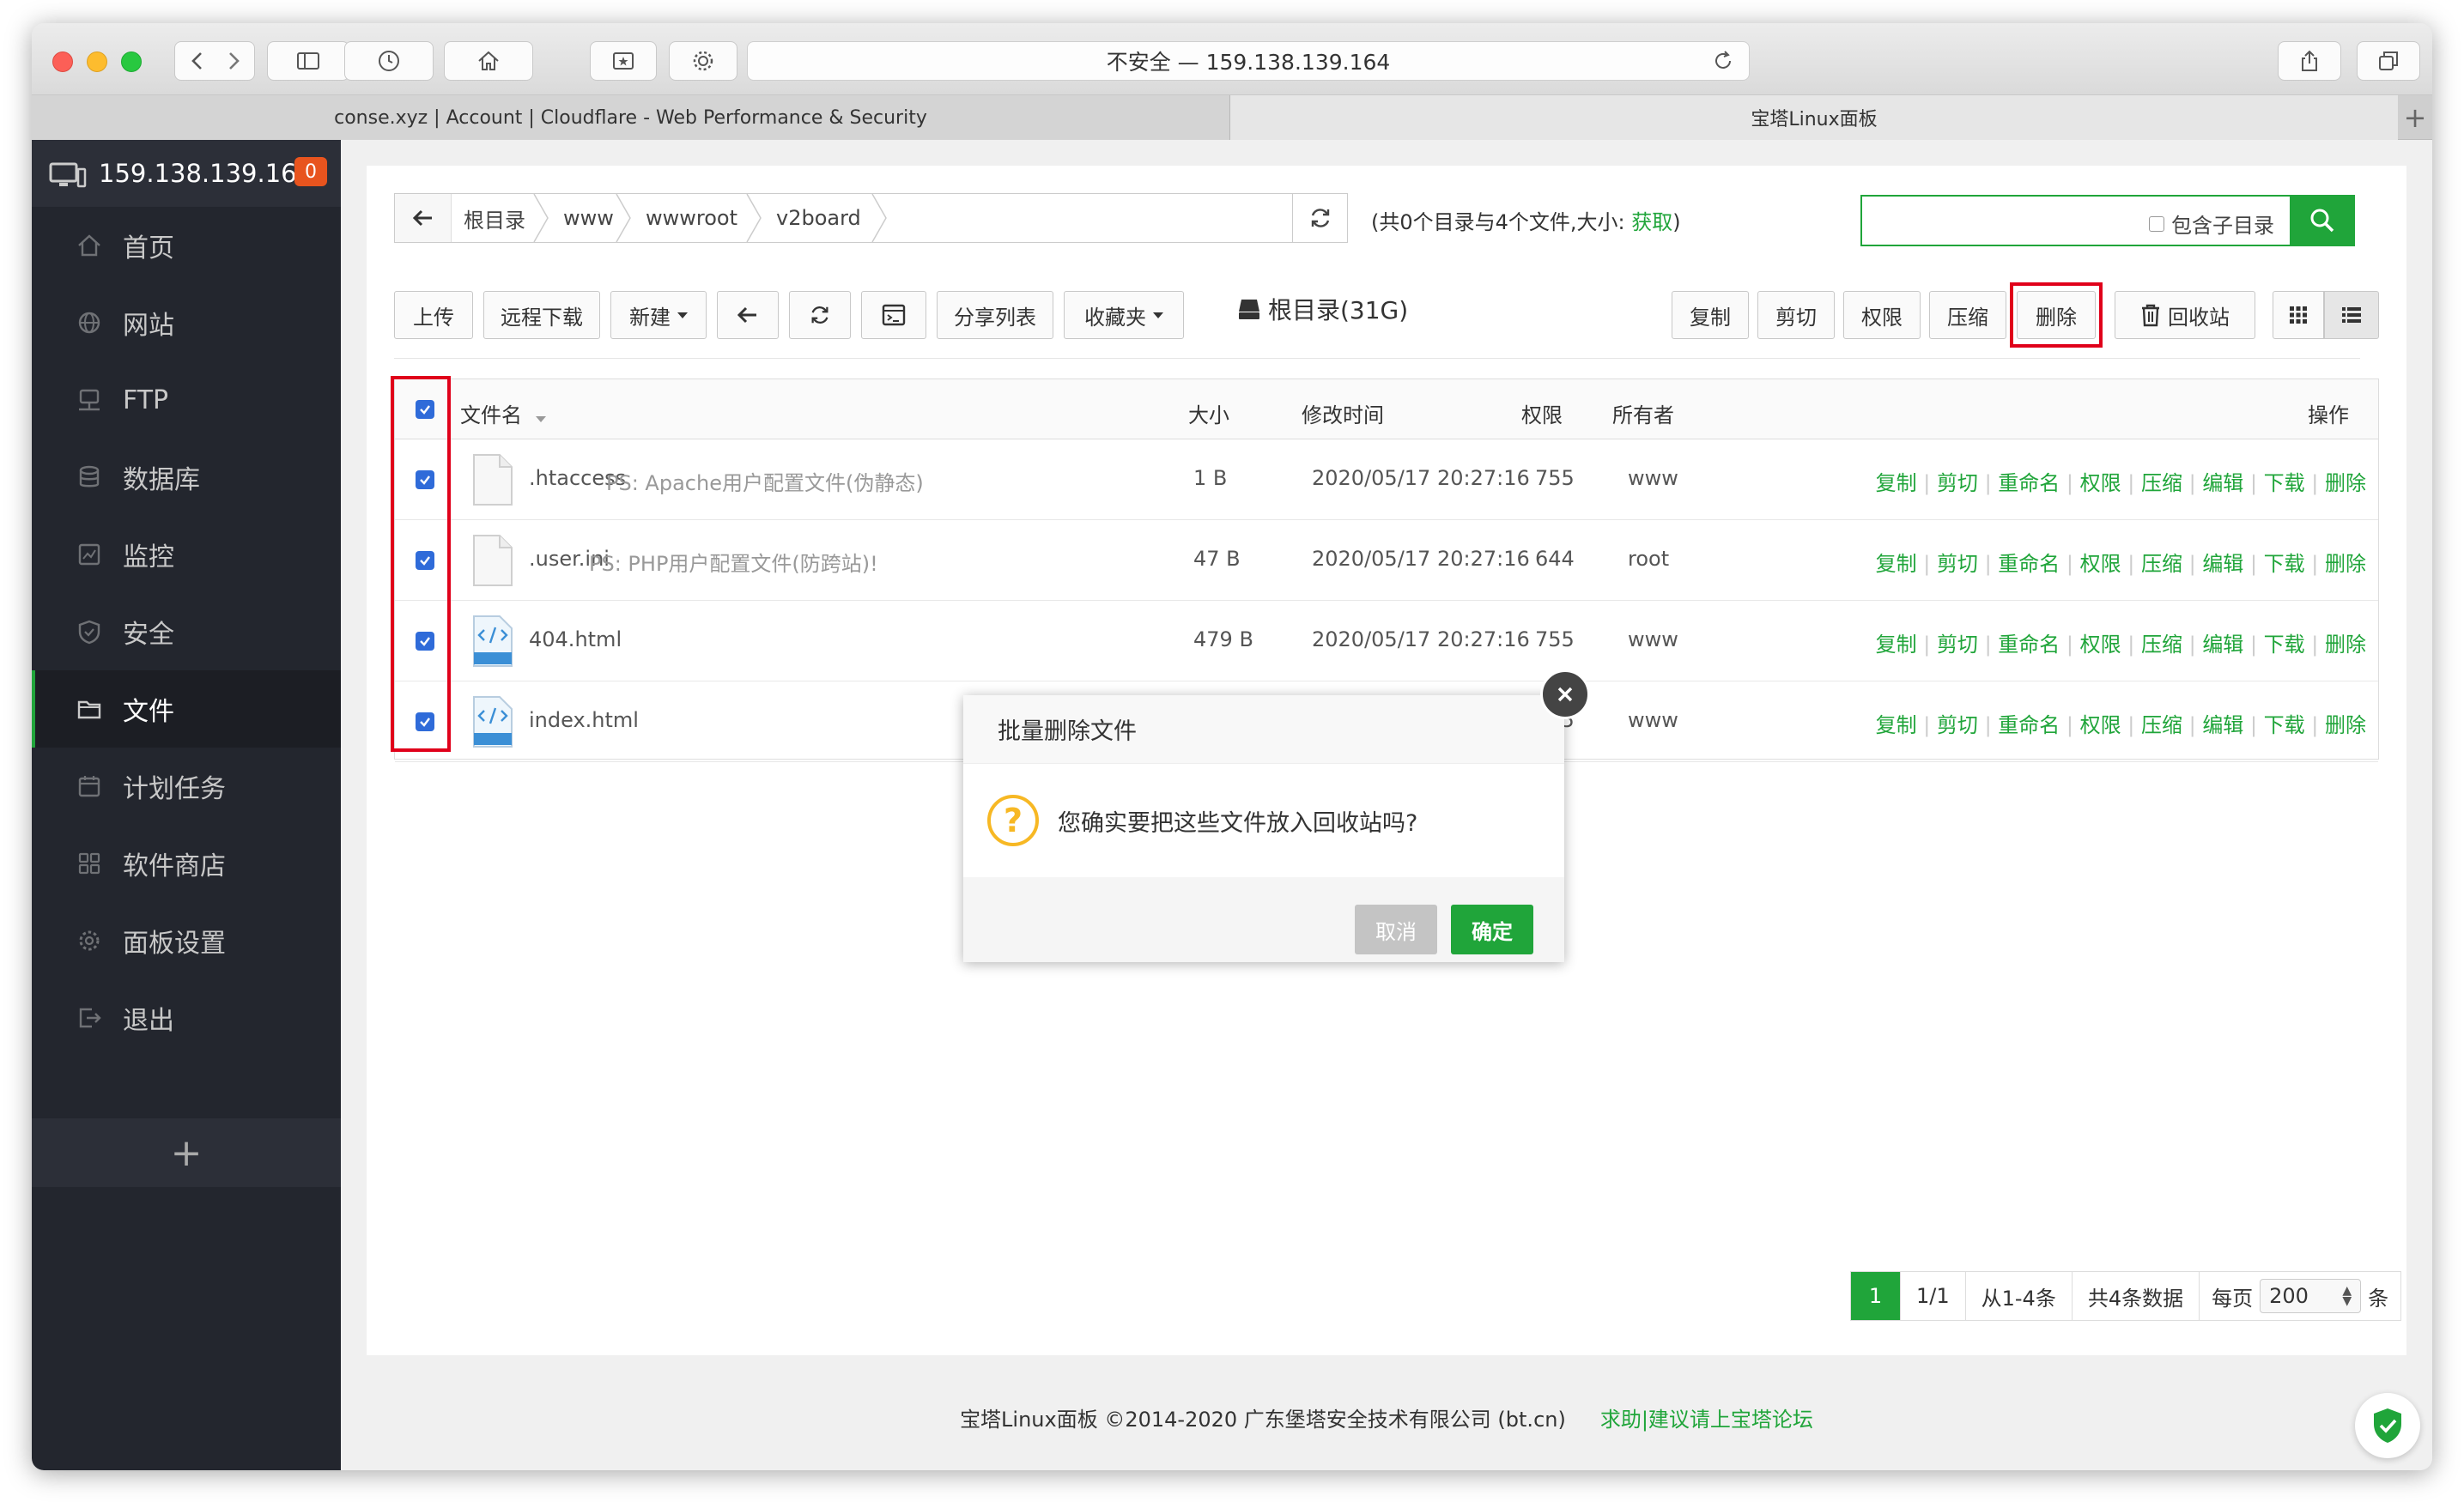 This screenshot has width=2464, height=1502. I want to click on batch-compress-button: 压缩, so click(1967, 315).